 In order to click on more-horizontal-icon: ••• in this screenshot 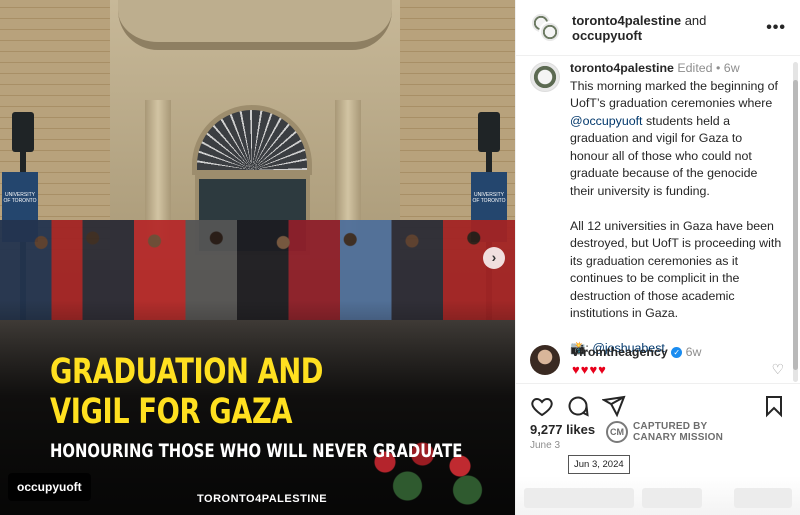, I will do `click(776, 28)`.